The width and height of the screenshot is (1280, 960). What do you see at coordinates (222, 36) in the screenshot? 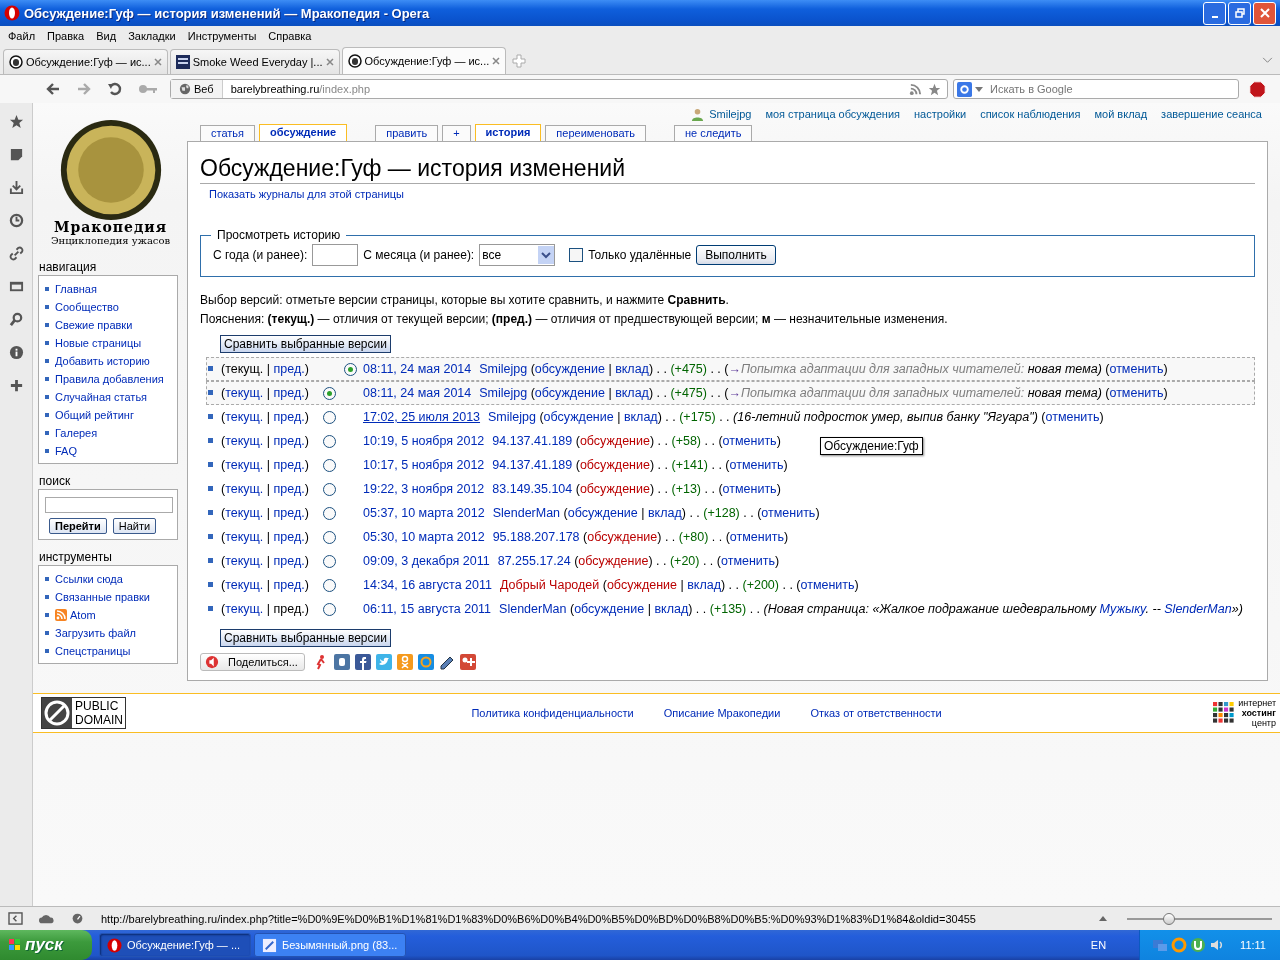
I see `menu-item: Инструменты` at bounding box center [222, 36].